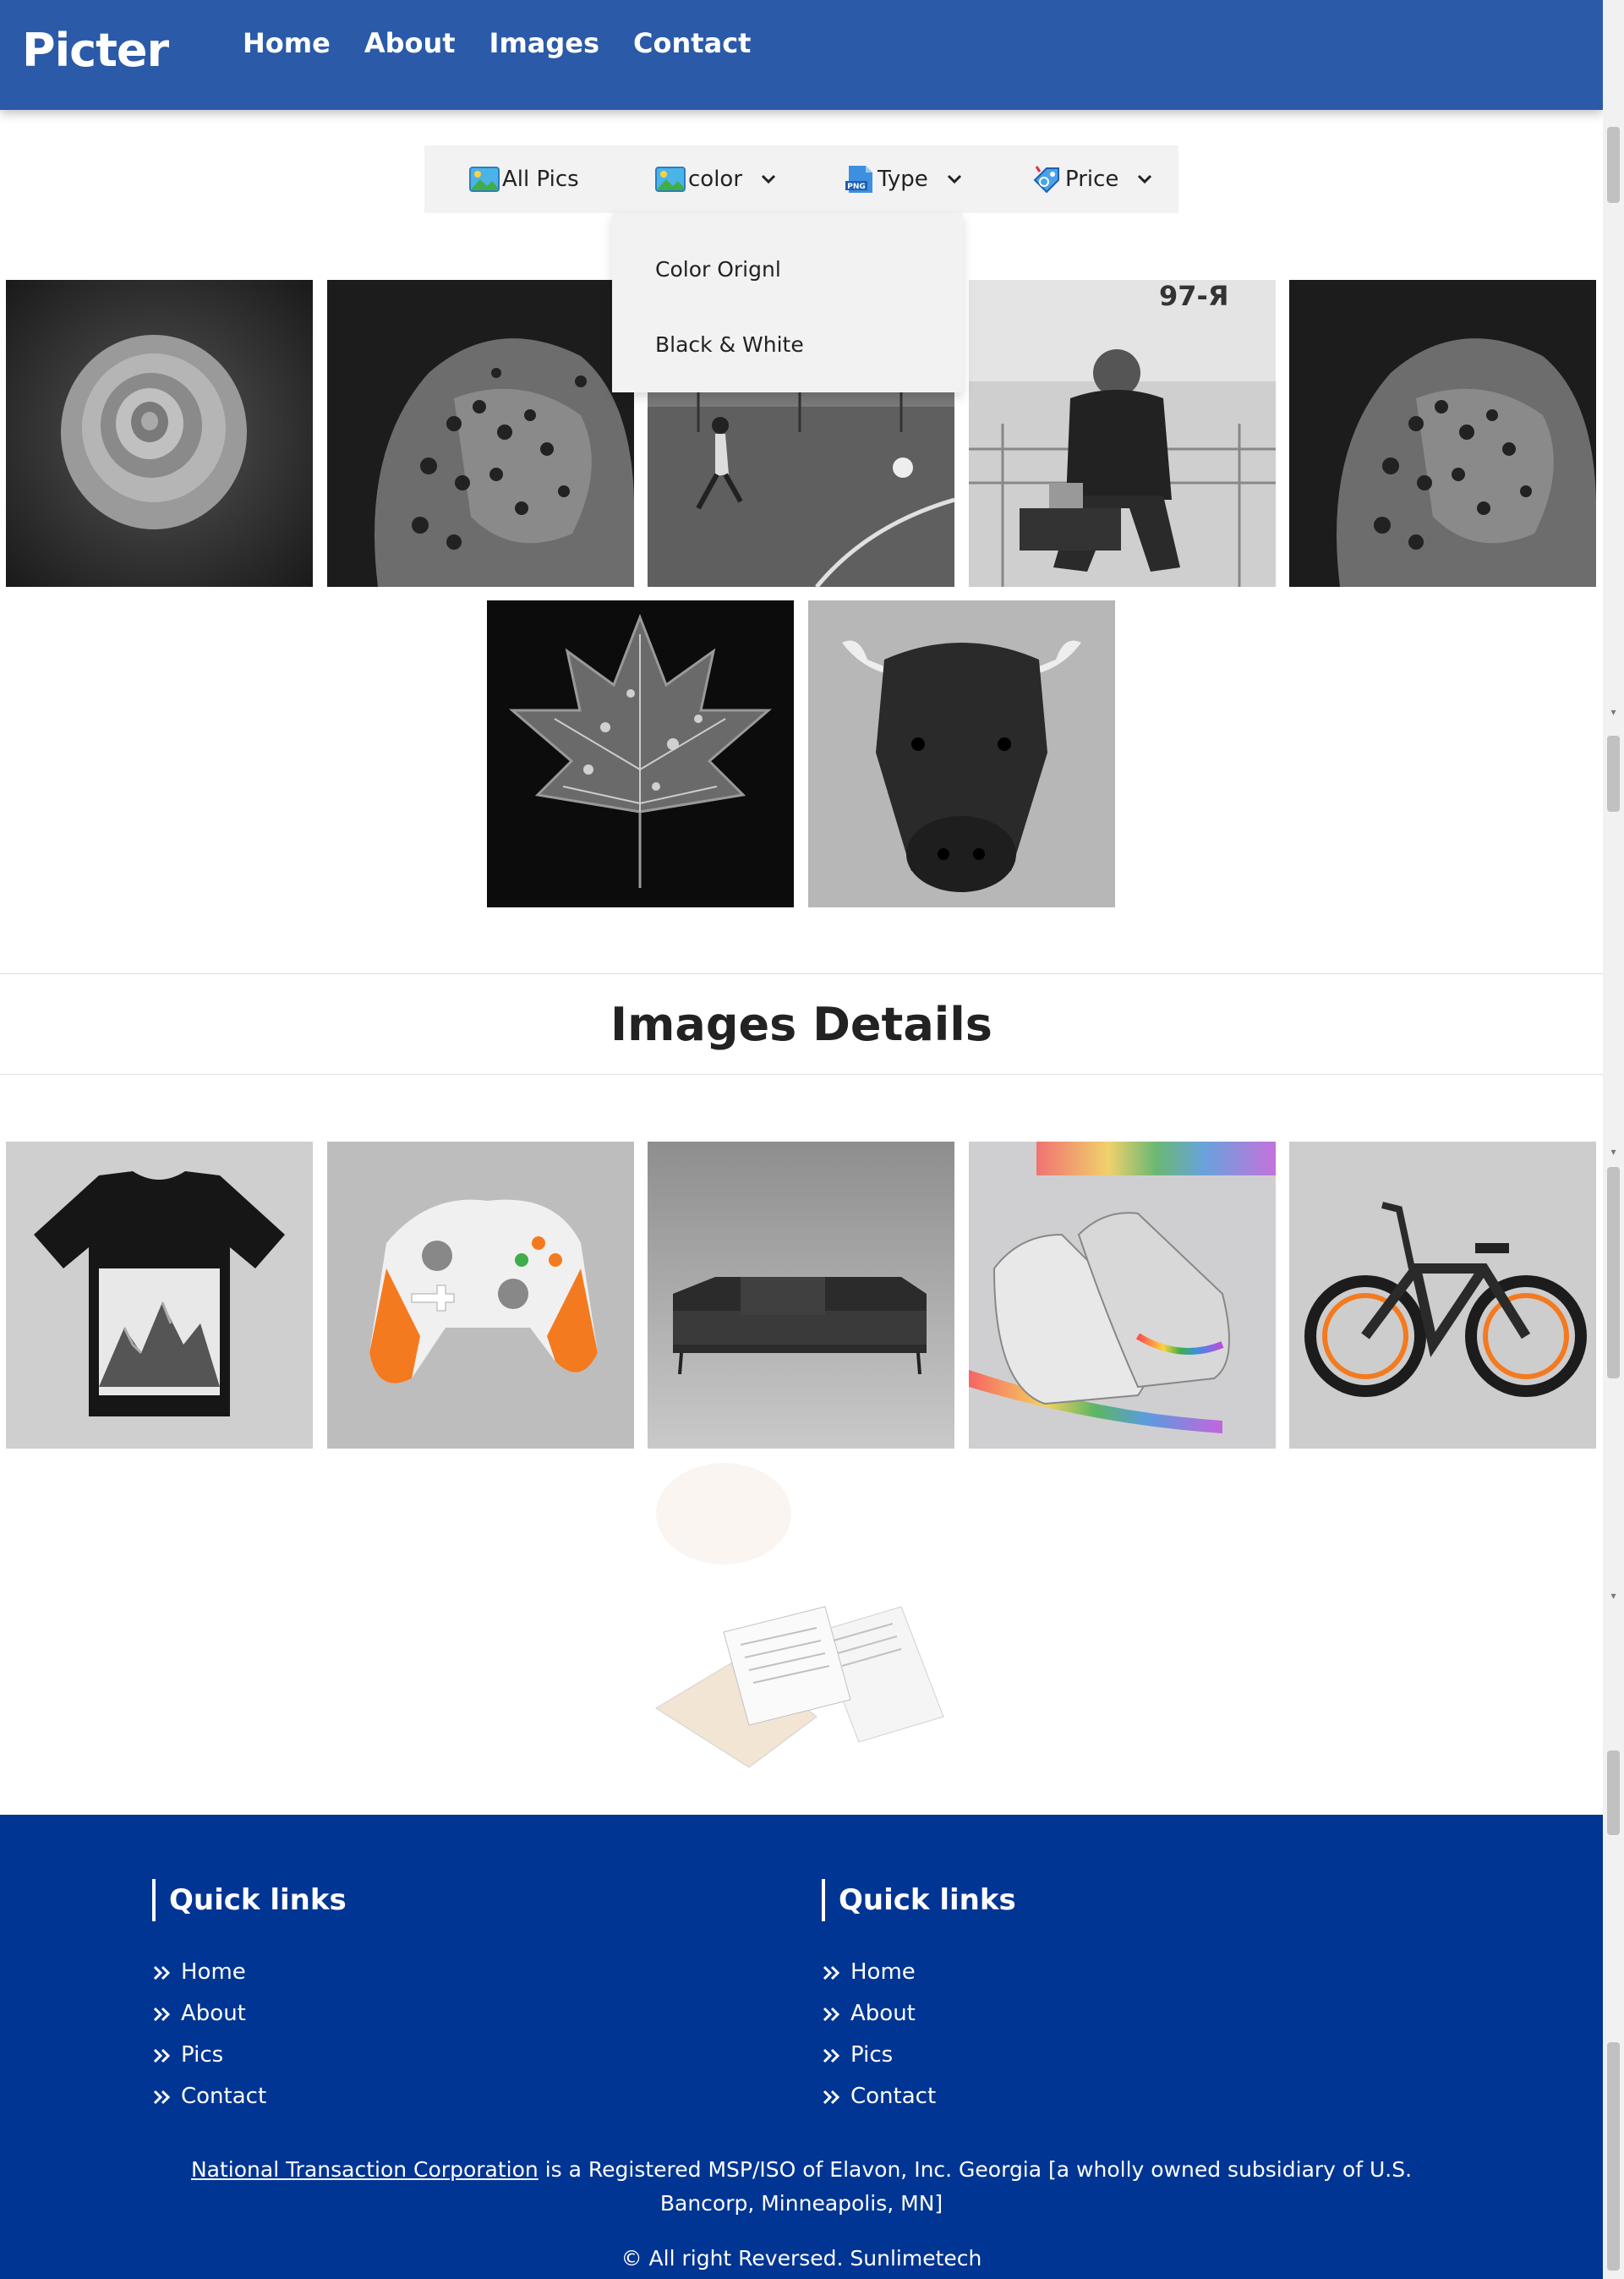 The width and height of the screenshot is (1624, 2279). I want to click on sofa-image, so click(801, 1295).